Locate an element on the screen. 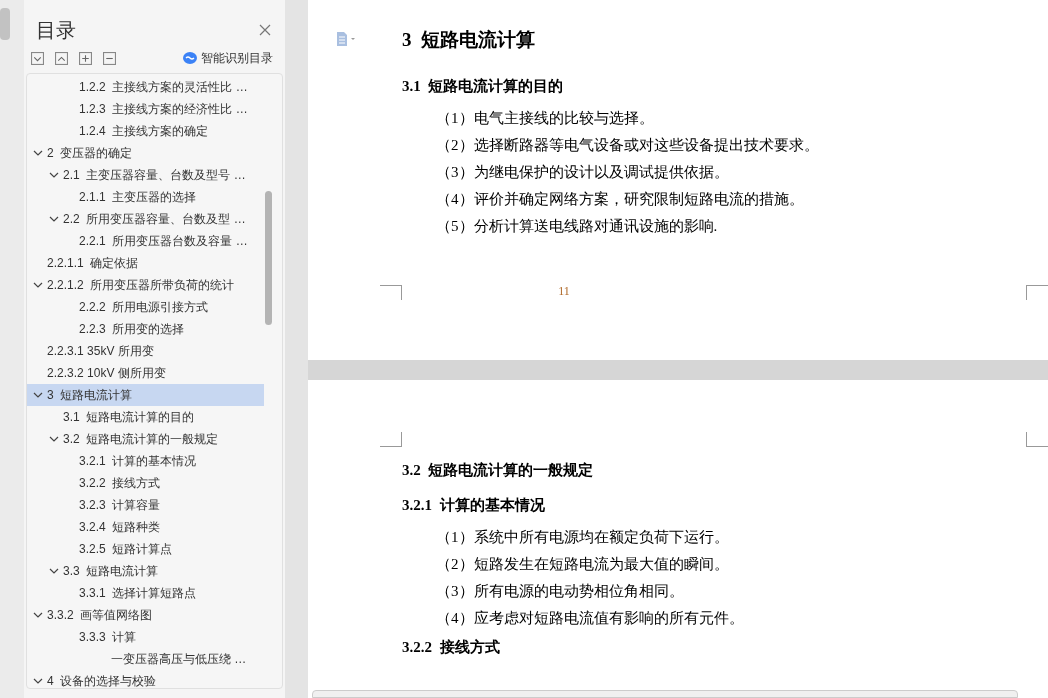 The width and height of the screenshot is (1048, 698). list-item: （4）评价并确定网络方案，研究限制短路电流的措施。 is located at coordinates (620, 199).